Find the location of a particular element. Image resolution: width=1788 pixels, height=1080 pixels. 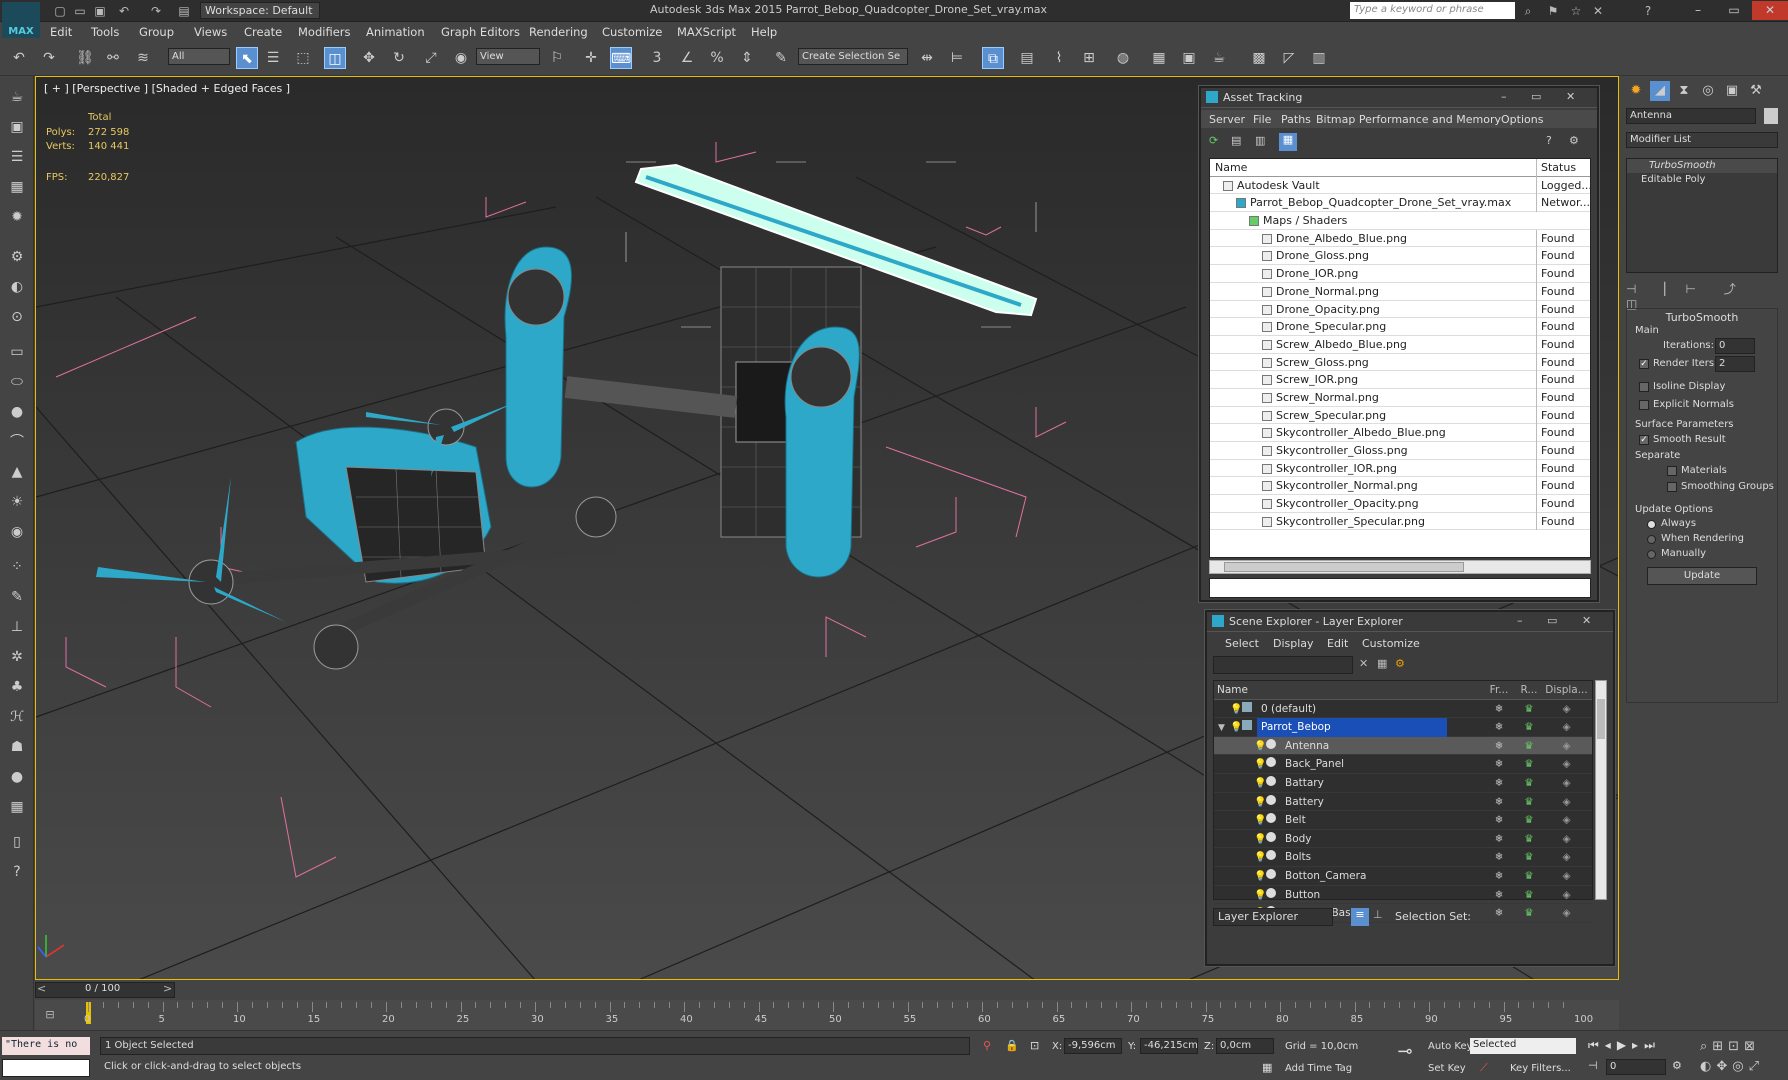

list-view-icon: ▤ is located at coordinates (1239, 142).